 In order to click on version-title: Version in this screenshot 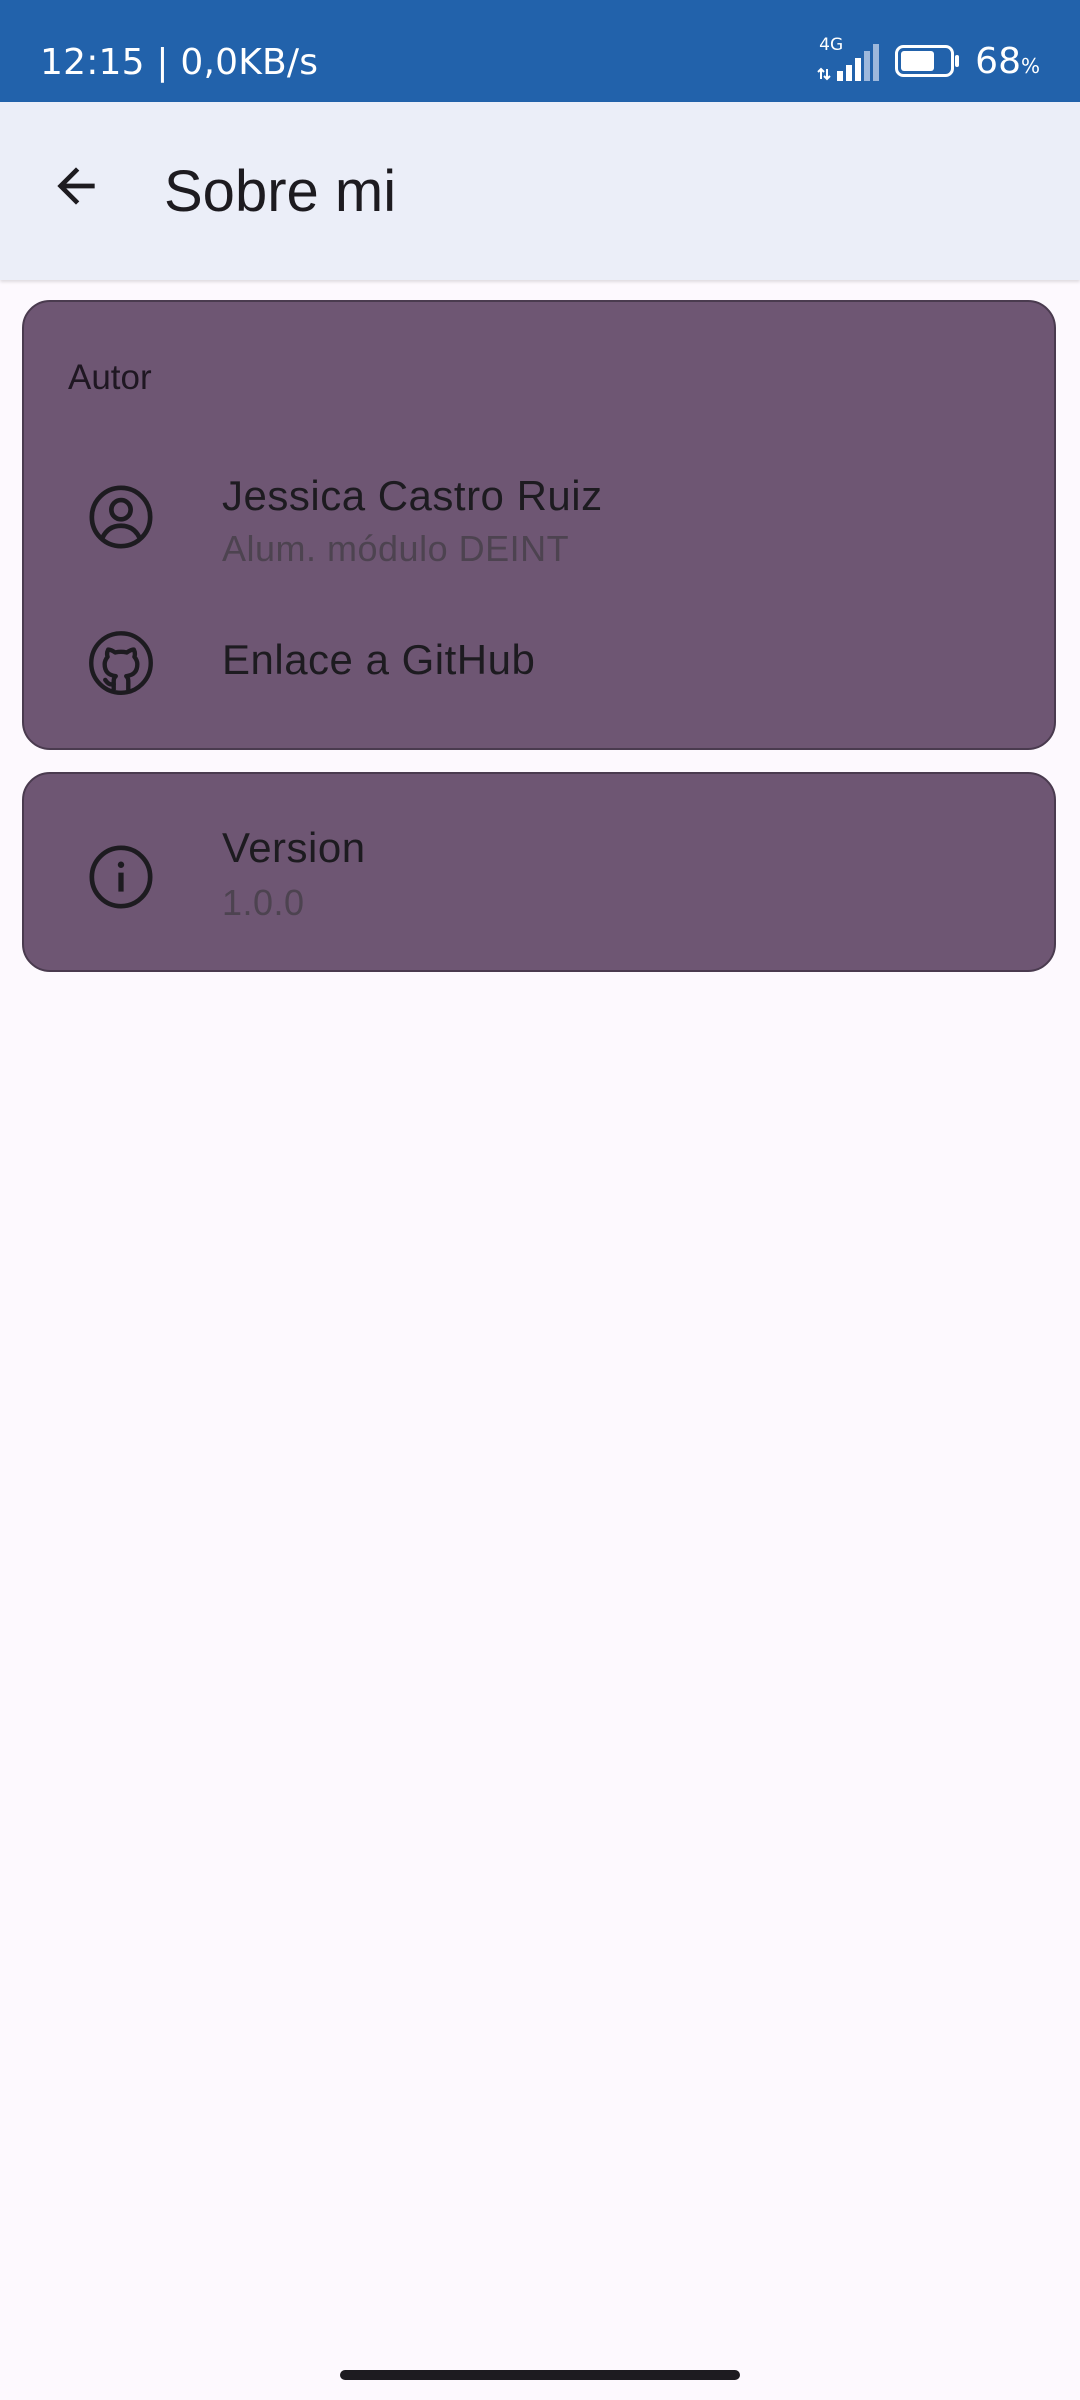, I will do `click(294, 847)`.